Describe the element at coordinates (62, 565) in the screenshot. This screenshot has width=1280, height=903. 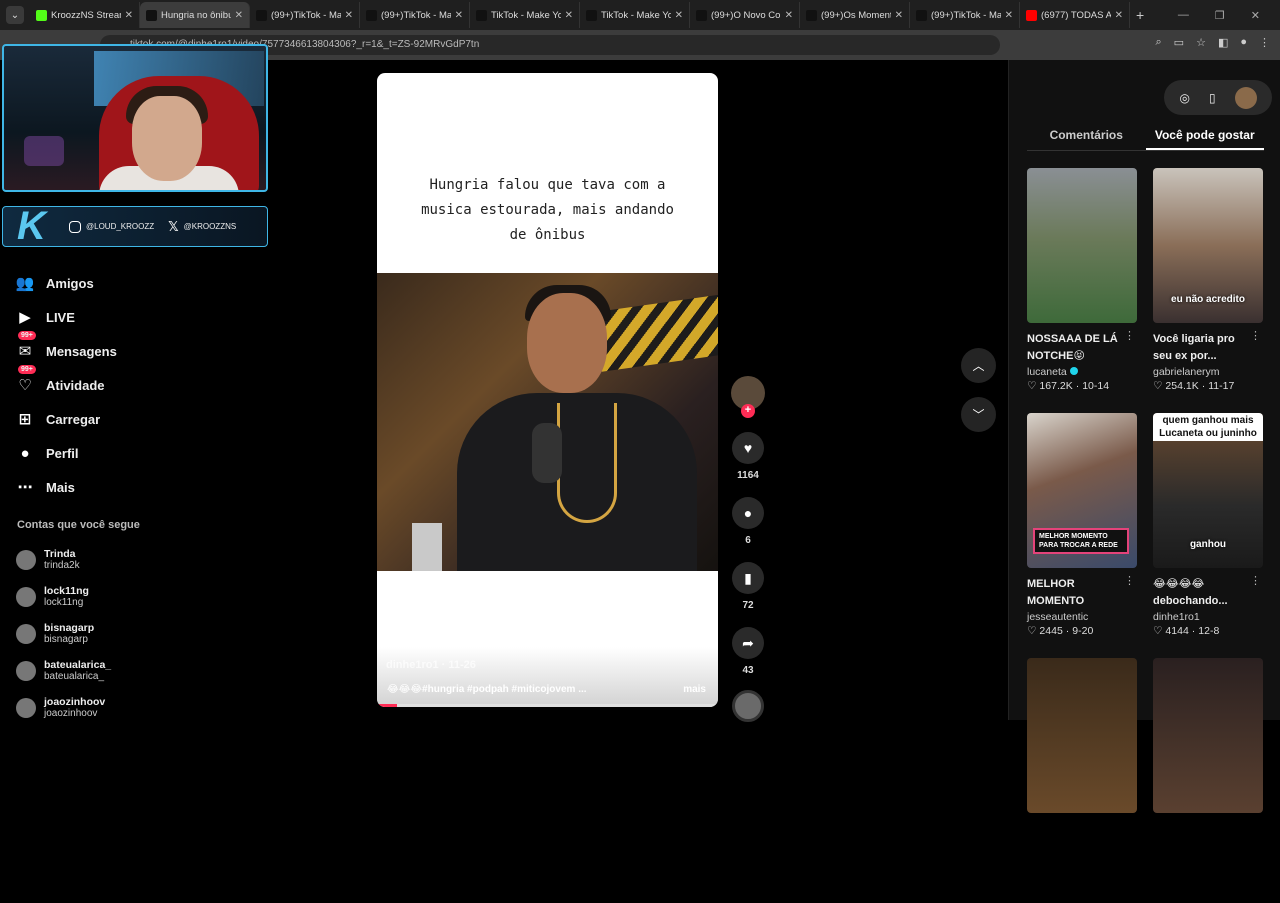
I see `following-username: trinda2k` at that location.